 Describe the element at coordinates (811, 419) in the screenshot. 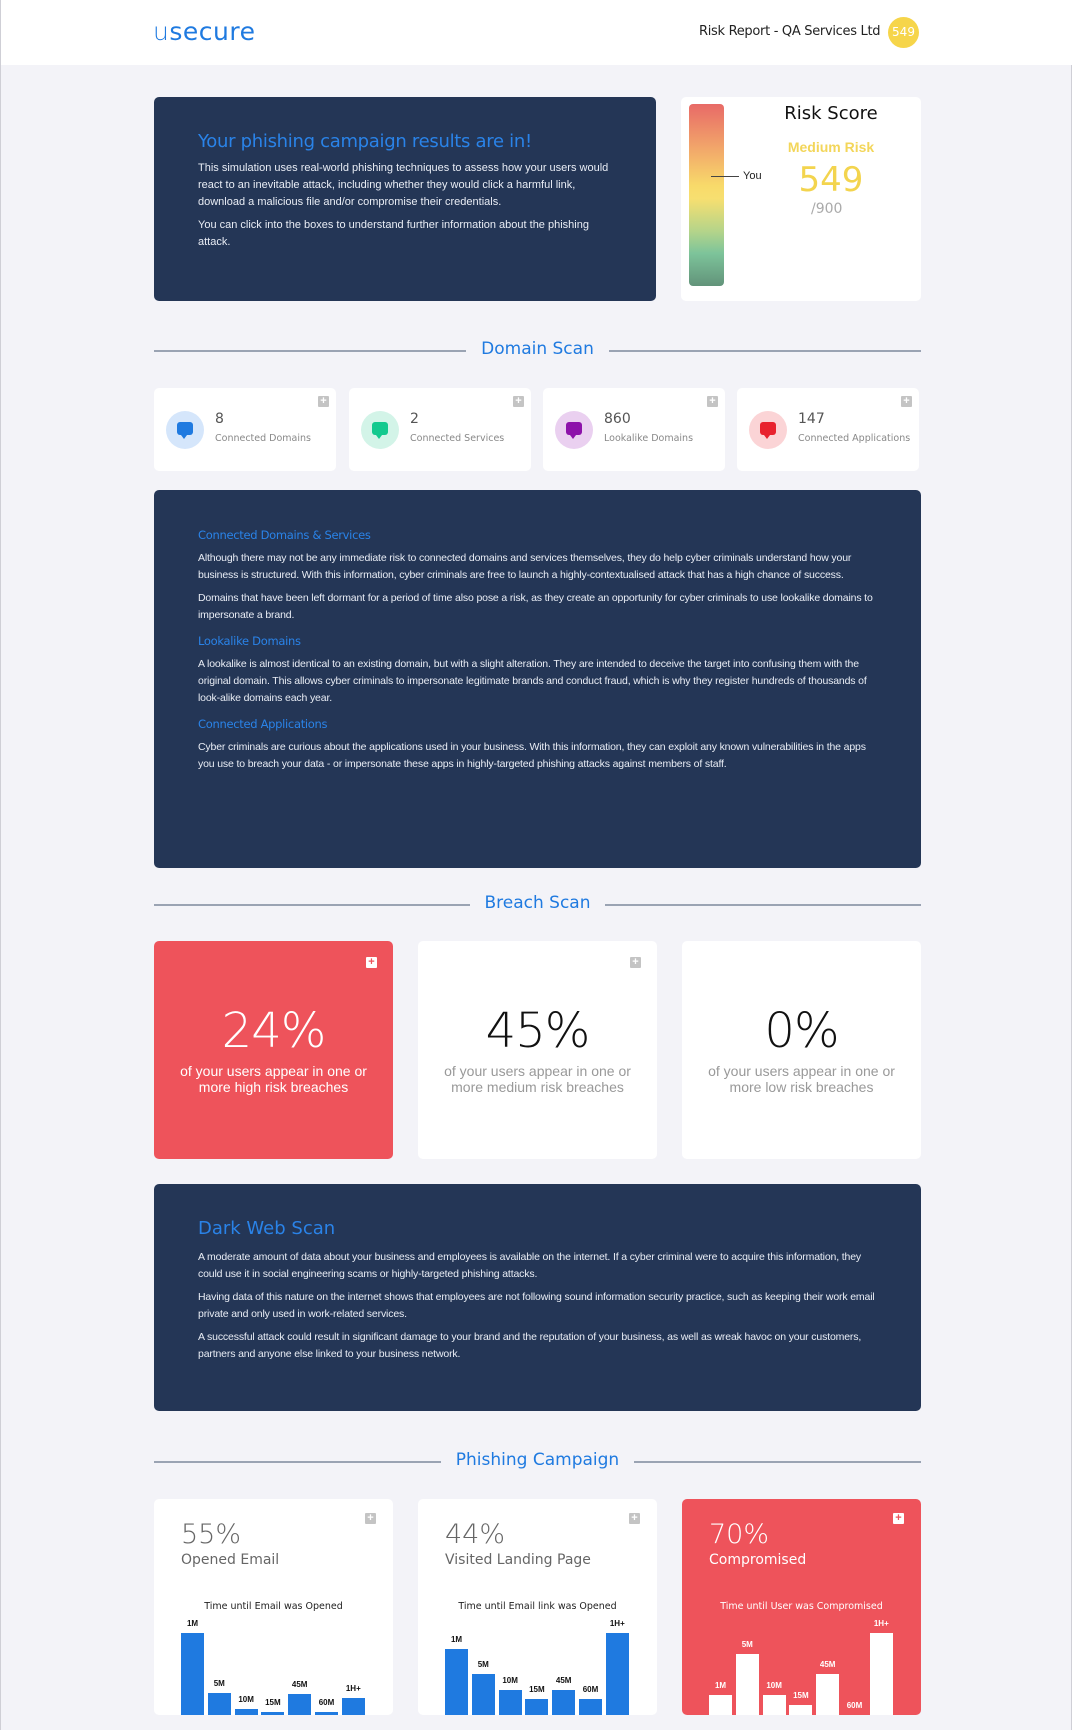

I see `domain-count: 147` at that location.